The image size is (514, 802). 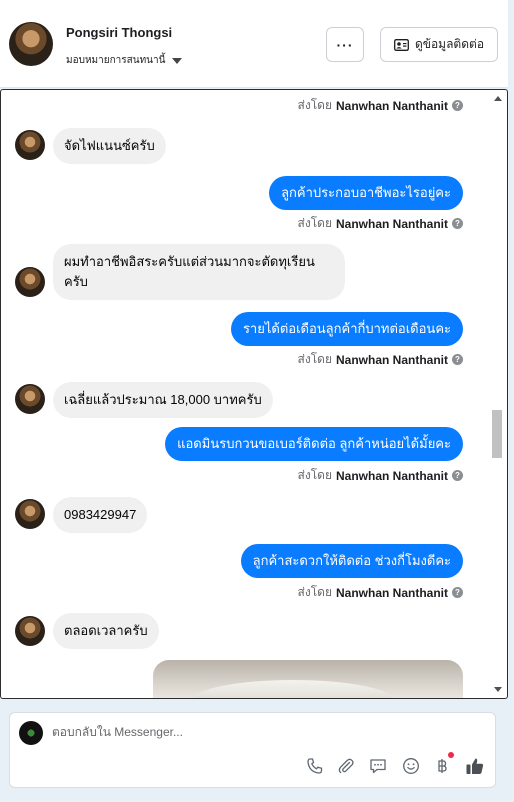 What do you see at coordinates (252, 750) in the screenshot?
I see `reply-composer` at bounding box center [252, 750].